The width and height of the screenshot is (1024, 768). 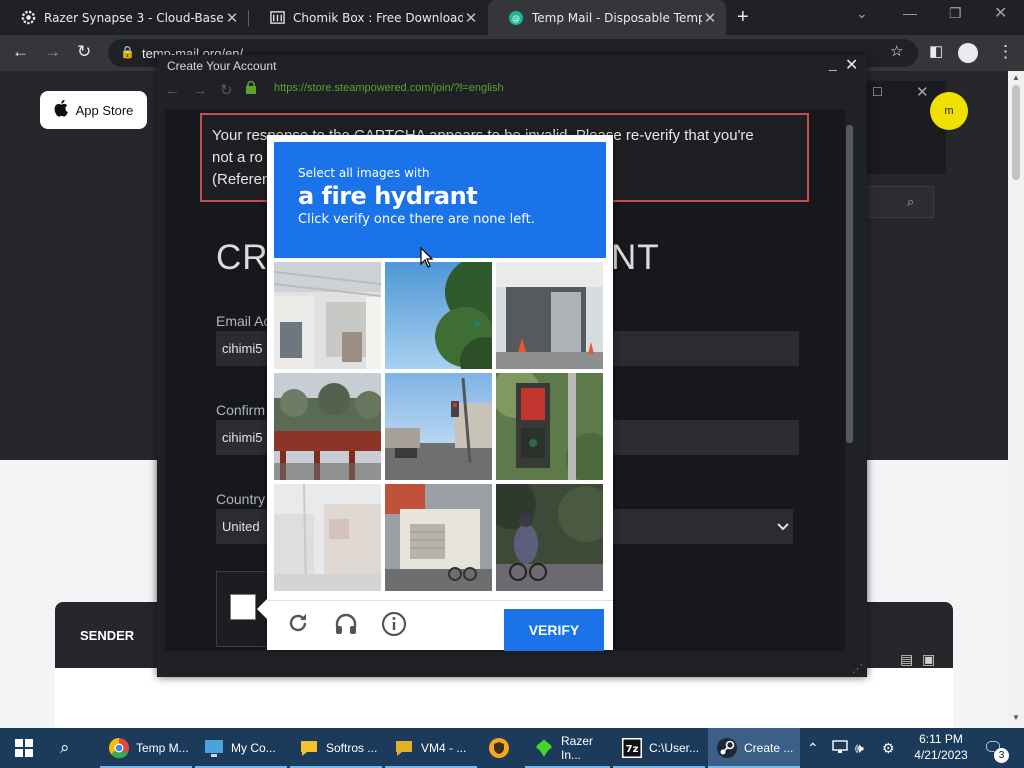 I want to click on taskbar-shield-app, so click(x=500, y=748).